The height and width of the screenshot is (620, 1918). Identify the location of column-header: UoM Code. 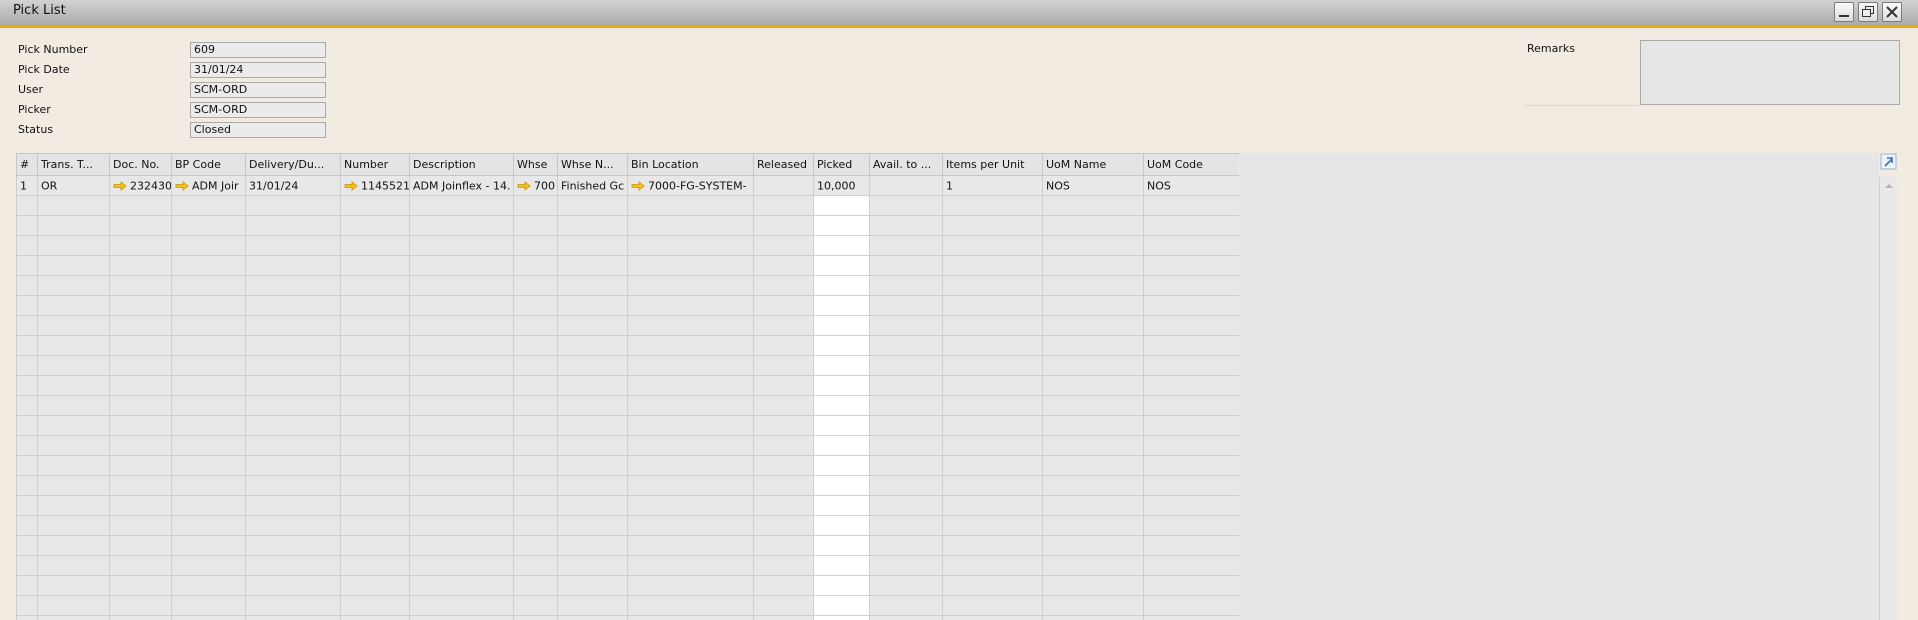
(1191, 164).